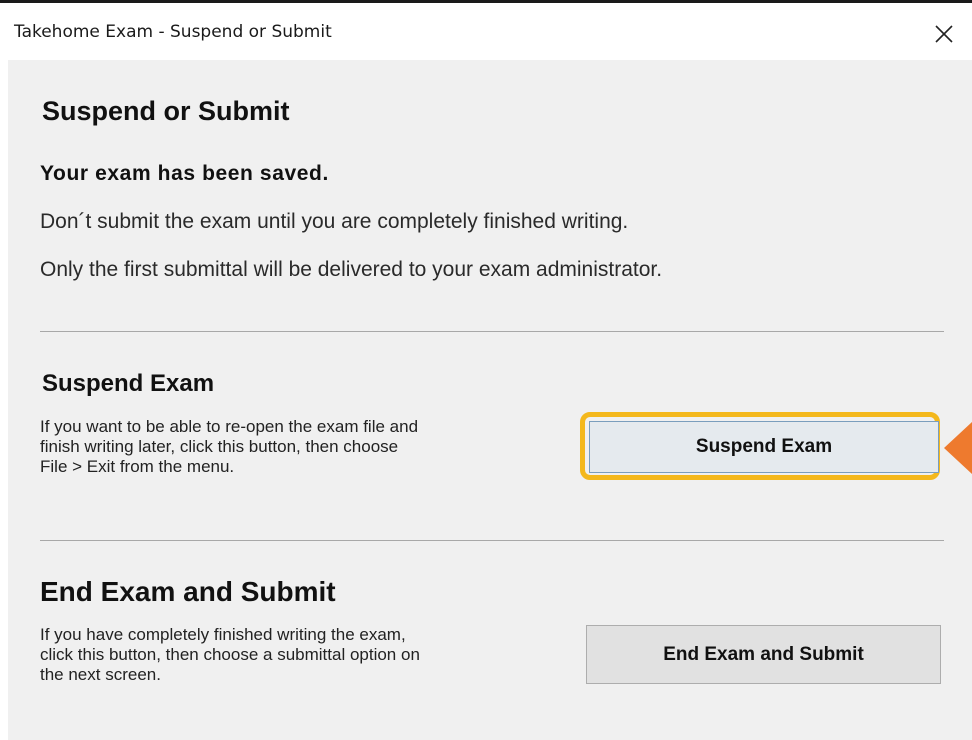 The width and height of the screenshot is (972, 740). I want to click on saved-message: Your exam has been saved., so click(184, 173).